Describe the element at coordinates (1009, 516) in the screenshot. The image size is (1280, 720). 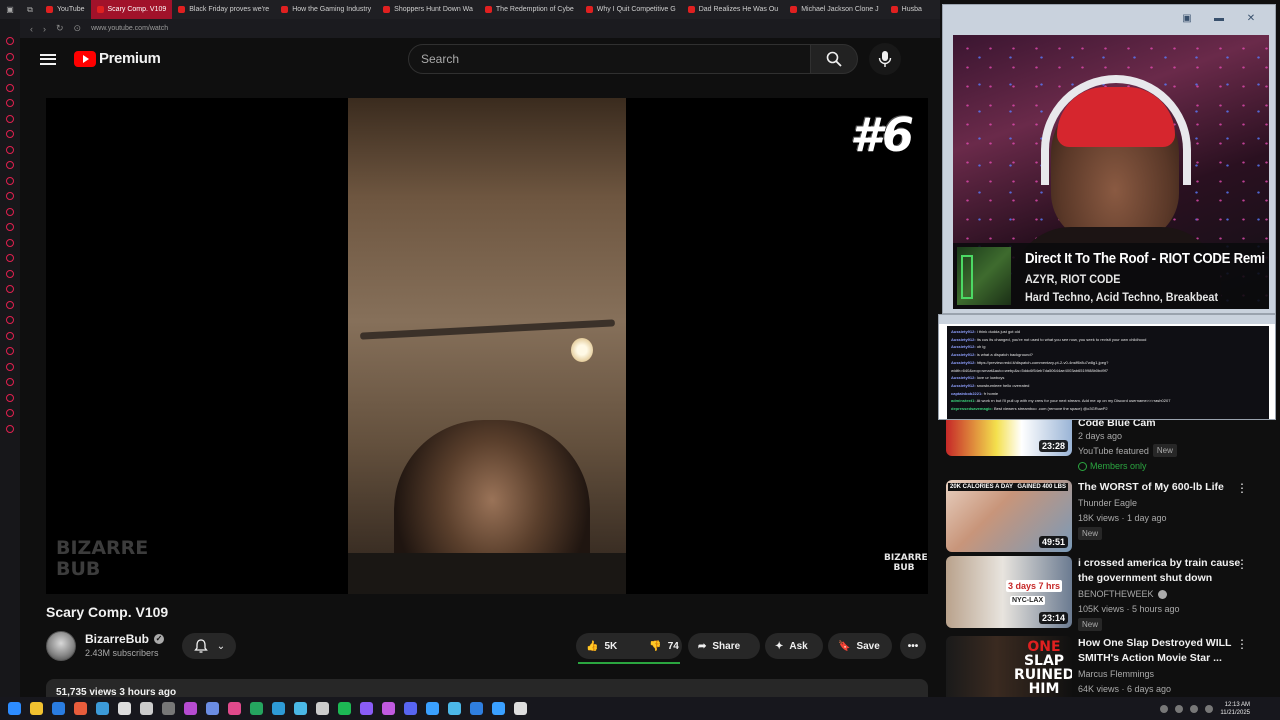
I see `video-thumbnail: 20K CALORIES A DAY GAINED 400 LBS 49:51` at that location.